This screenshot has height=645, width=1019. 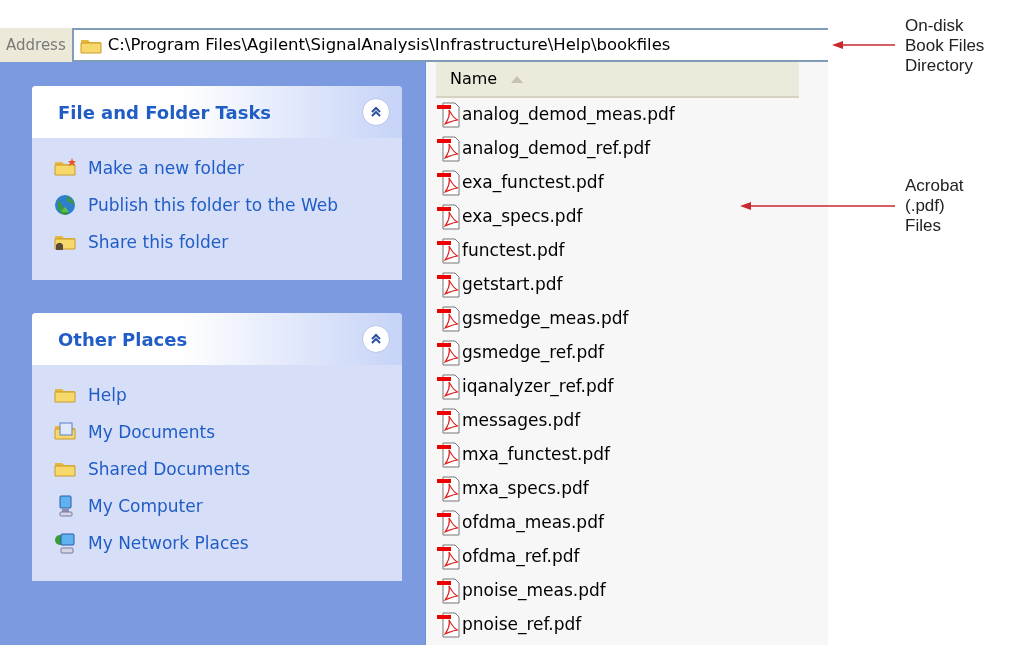 I want to click on panel-title: Other Places, so click(x=123, y=339).